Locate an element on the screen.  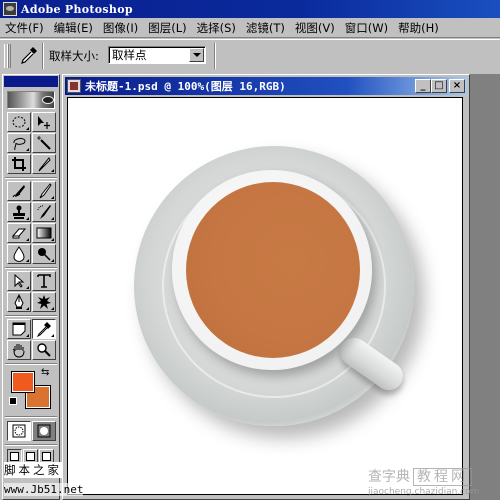
notes-tool is located at coordinates (19, 329).